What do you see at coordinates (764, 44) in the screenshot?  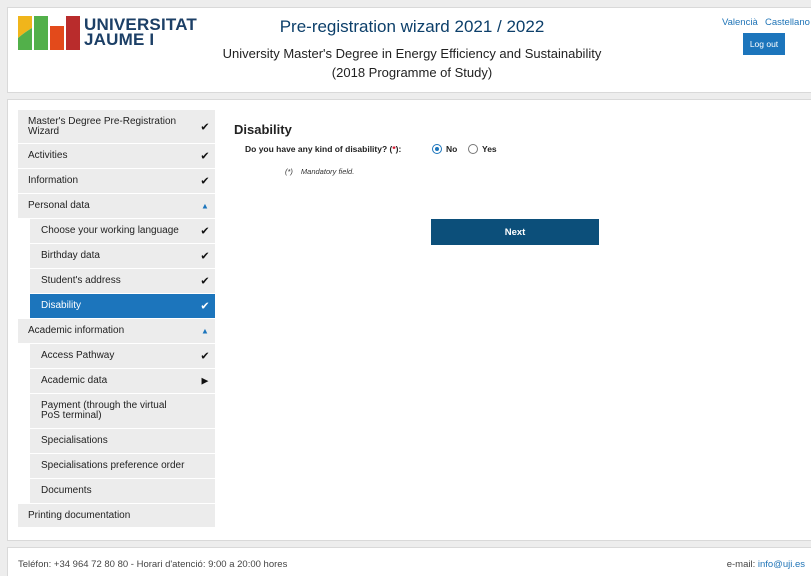 I see `logout-button: Log out` at bounding box center [764, 44].